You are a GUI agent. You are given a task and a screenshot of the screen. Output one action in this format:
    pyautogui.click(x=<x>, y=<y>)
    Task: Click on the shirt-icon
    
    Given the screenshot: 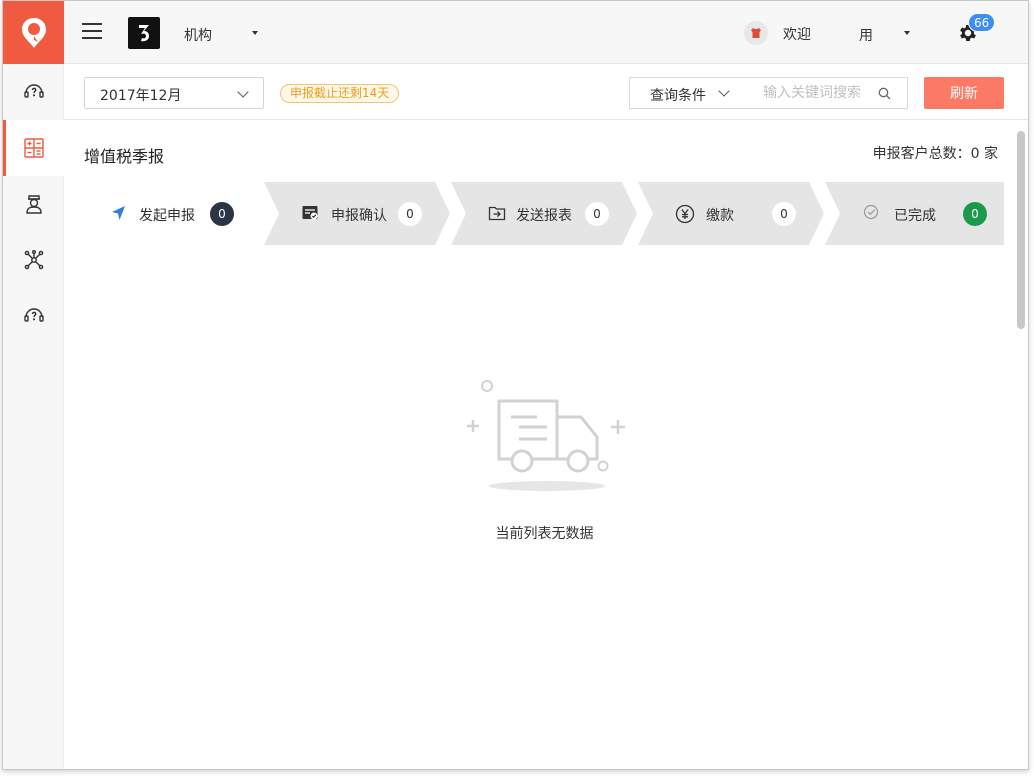 What is the action you would take?
    pyautogui.click(x=756, y=33)
    